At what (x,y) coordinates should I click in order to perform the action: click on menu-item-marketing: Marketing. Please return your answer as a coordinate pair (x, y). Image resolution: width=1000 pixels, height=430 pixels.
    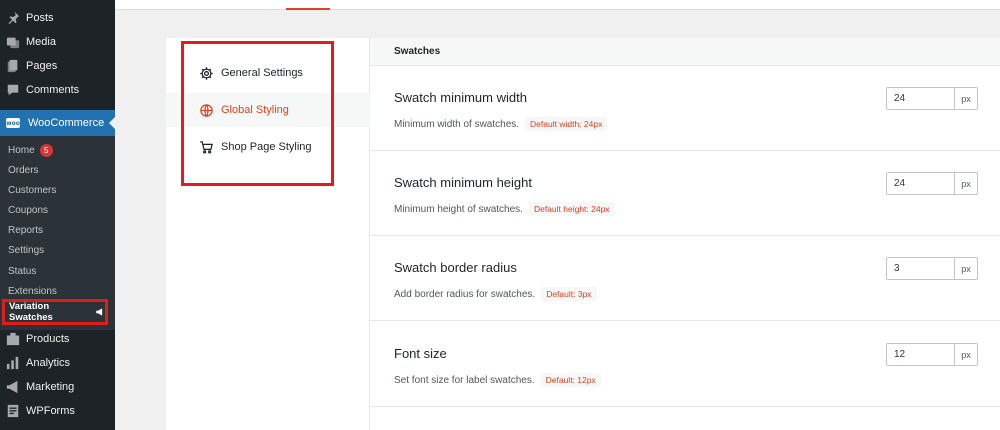
    Looking at the image, I should click on (57, 387).